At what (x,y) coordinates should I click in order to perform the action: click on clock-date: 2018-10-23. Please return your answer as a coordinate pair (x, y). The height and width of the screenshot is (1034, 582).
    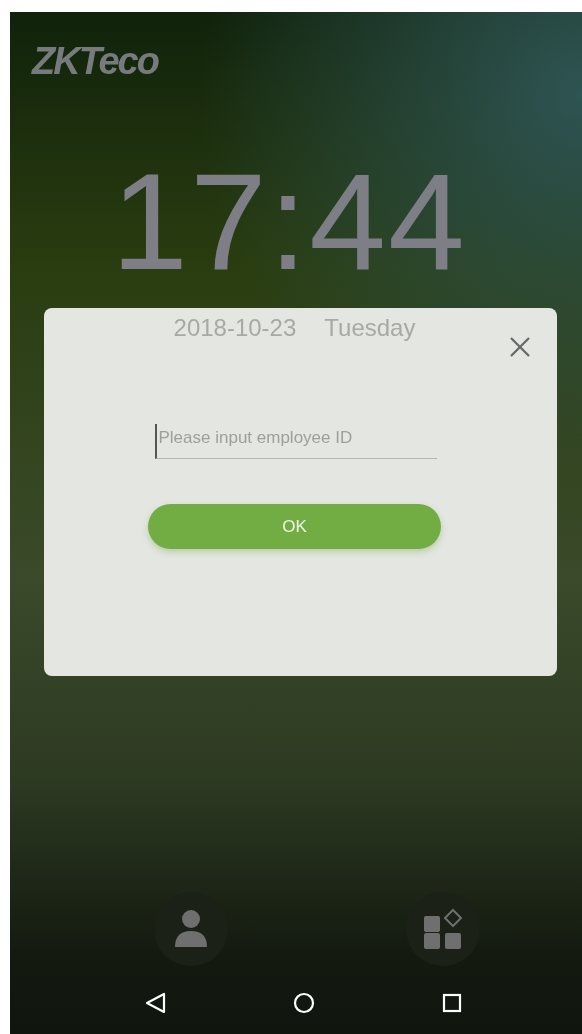
    Looking at the image, I should click on (235, 328).